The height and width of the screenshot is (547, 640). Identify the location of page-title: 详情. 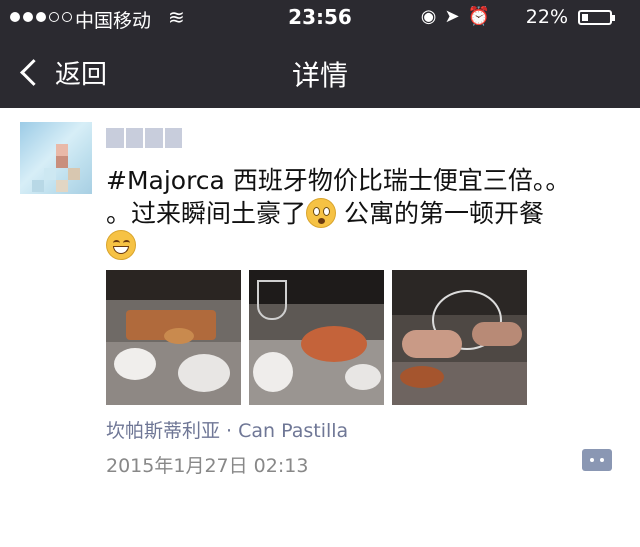
(319, 75).